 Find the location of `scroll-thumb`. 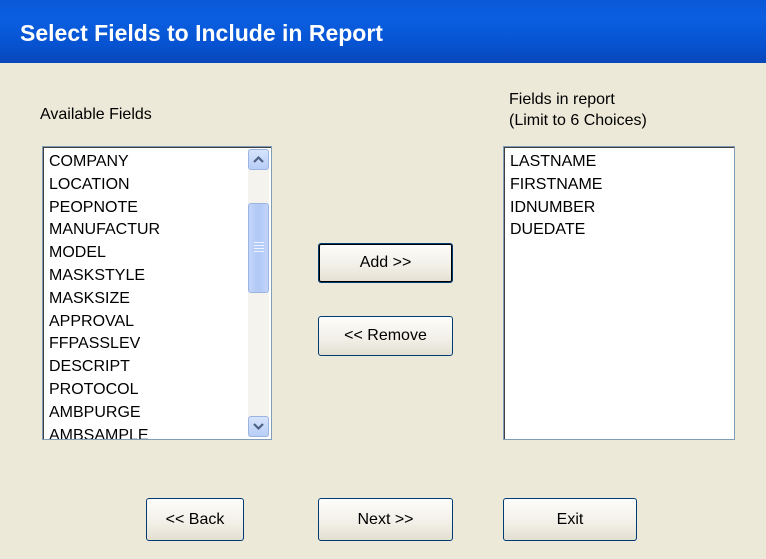

scroll-thumb is located at coordinates (258, 248).